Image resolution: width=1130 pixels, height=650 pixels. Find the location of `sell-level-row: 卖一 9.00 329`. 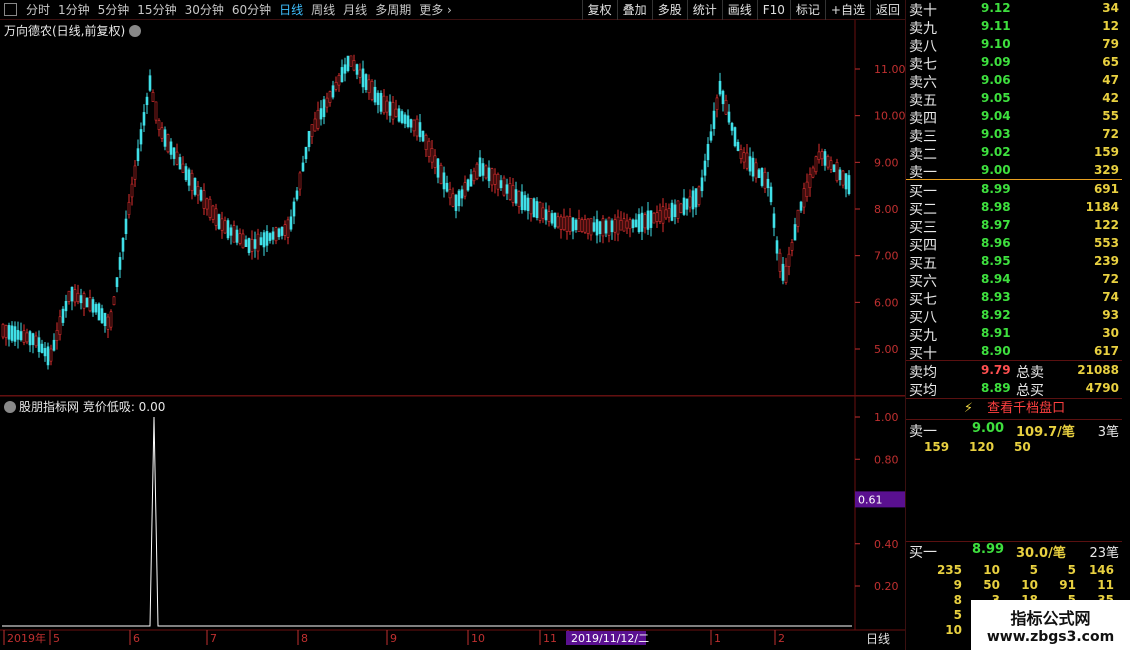

sell-level-row: 卖一 9.00 329 is located at coordinates (1014, 171).